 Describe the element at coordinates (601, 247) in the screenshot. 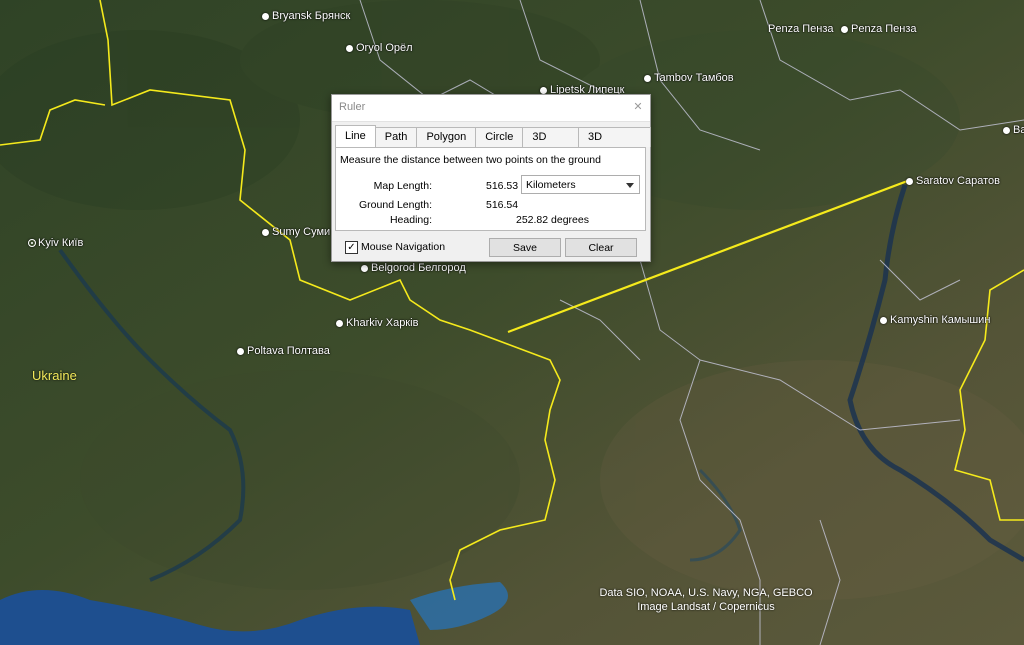

I see `clear-button: Clear` at that location.